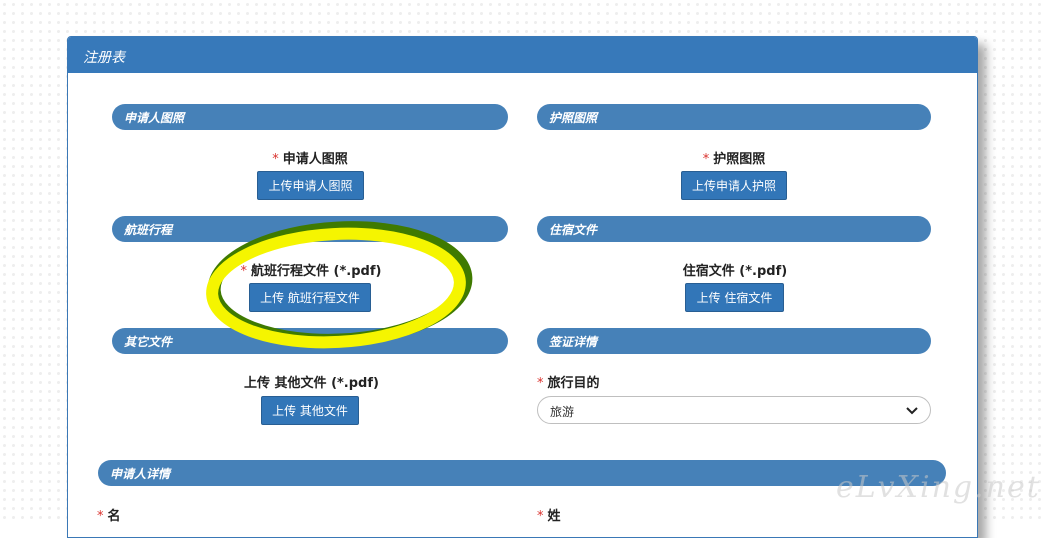 The image size is (1044, 538). What do you see at coordinates (562, 412) in the screenshot?
I see `selected-value: 旅游` at bounding box center [562, 412].